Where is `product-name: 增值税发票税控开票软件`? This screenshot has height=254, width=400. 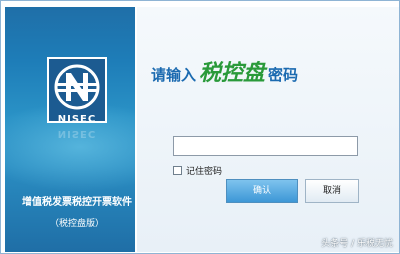
product-name: 增值税发票税控开票软件 is located at coordinates (77, 202).